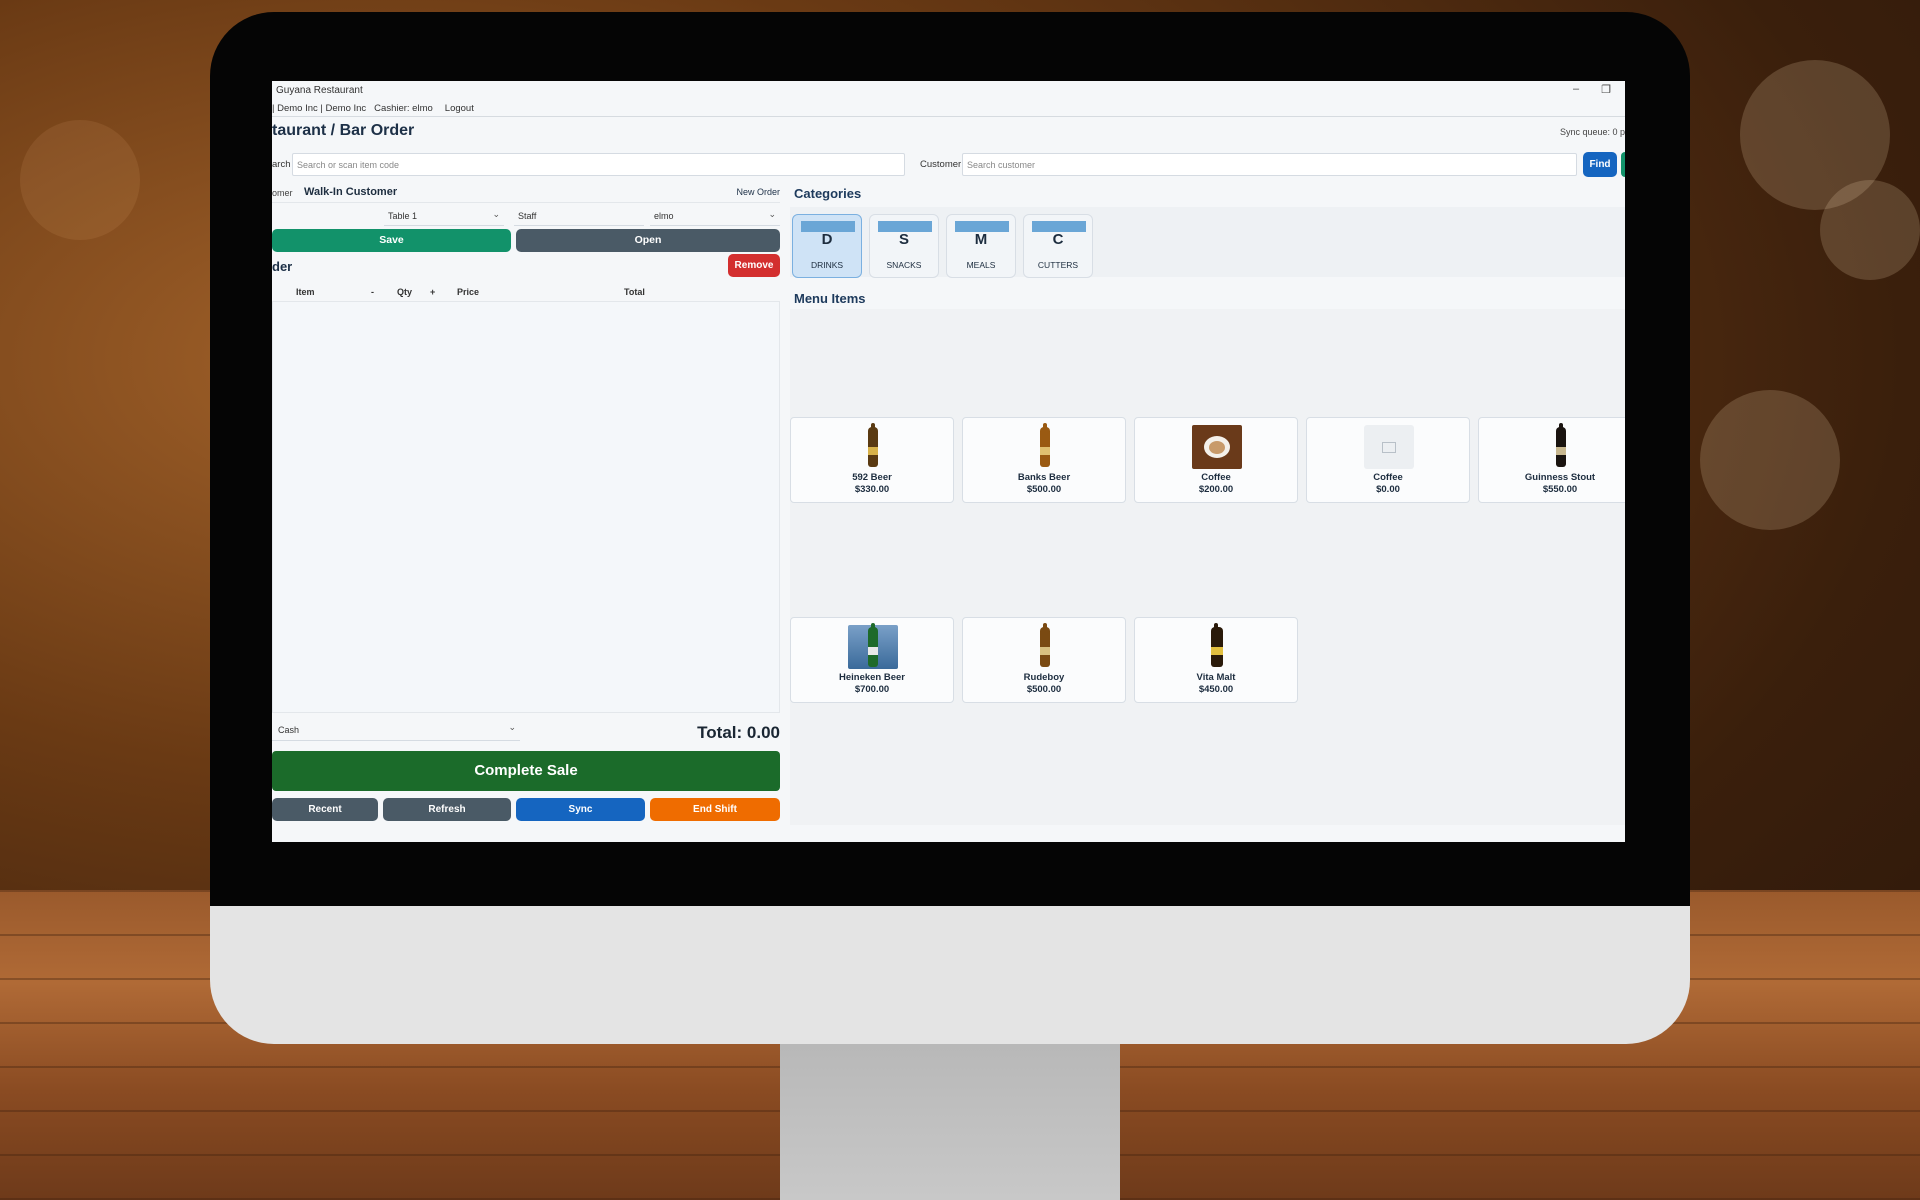 Image resolution: width=1920 pixels, height=1200 pixels. I want to click on category-letter: M, so click(981, 239).